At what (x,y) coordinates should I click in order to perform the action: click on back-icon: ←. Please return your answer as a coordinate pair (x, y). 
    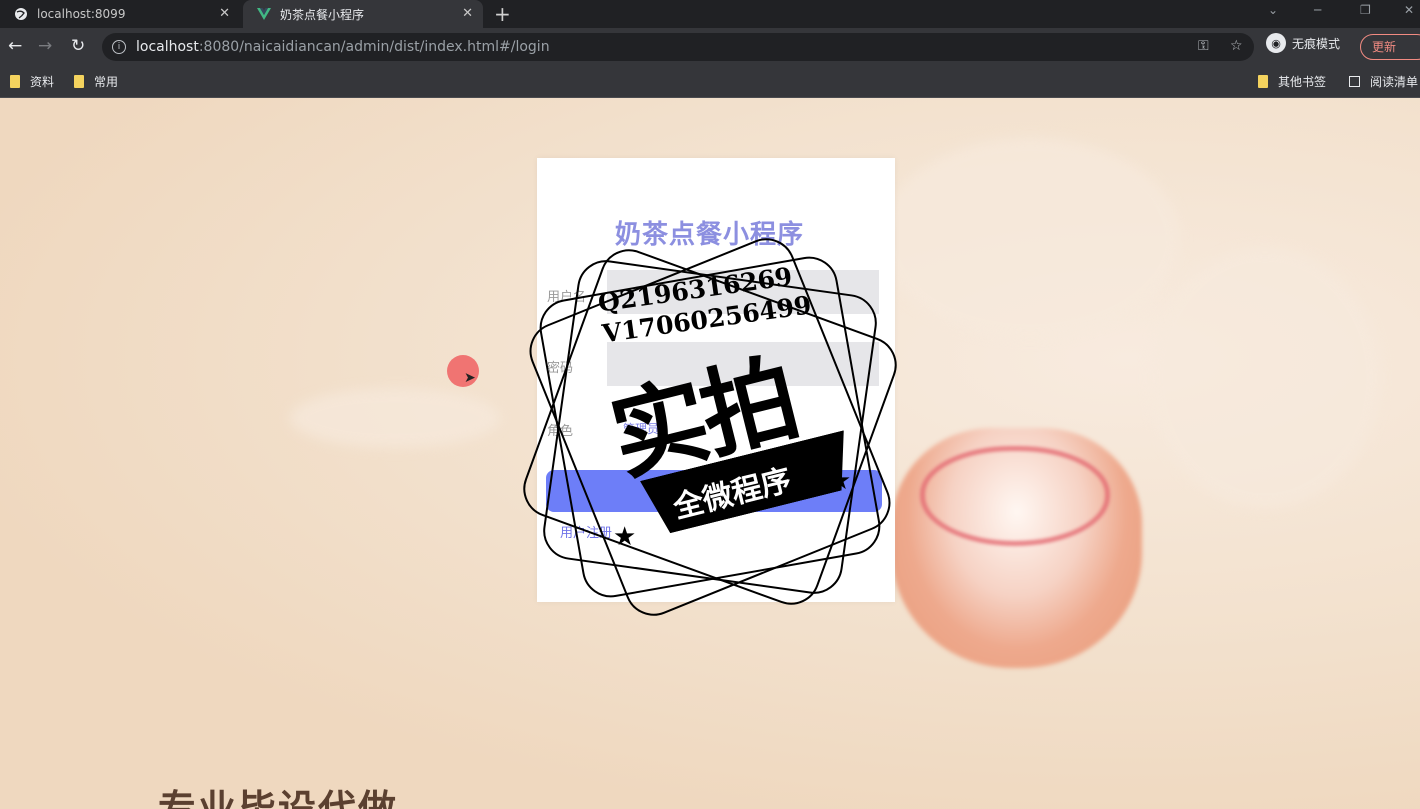
    Looking at the image, I should click on (15, 46).